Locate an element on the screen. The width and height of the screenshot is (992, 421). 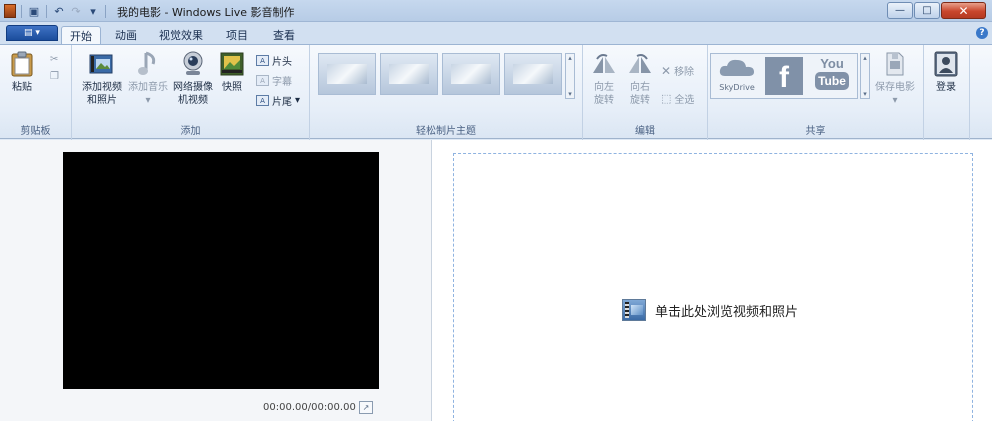
clipboard-group: 粘贴 ✂ ❐ 剪贴板 is located at coordinates (36, 92).